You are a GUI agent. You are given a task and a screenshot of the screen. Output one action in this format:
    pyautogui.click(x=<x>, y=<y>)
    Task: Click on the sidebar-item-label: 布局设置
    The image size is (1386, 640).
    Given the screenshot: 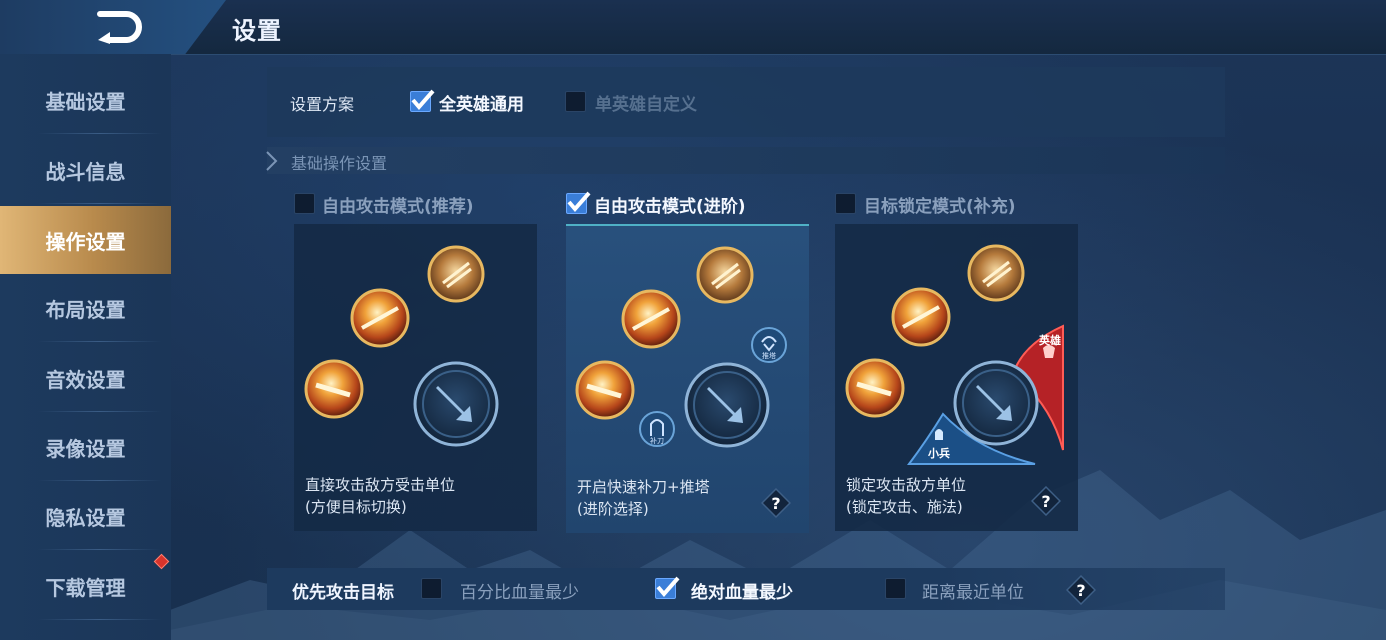 What is the action you would take?
    pyautogui.click(x=85, y=309)
    